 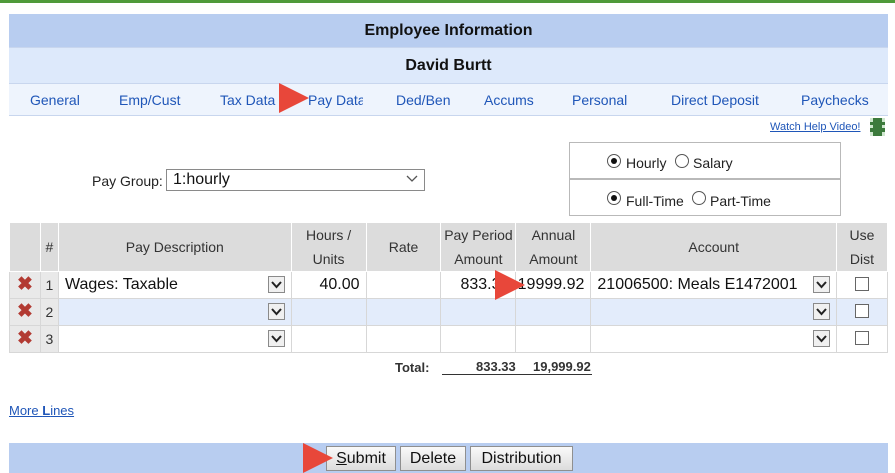 I want to click on part-time-label: Part-Time, so click(x=740, y=201).